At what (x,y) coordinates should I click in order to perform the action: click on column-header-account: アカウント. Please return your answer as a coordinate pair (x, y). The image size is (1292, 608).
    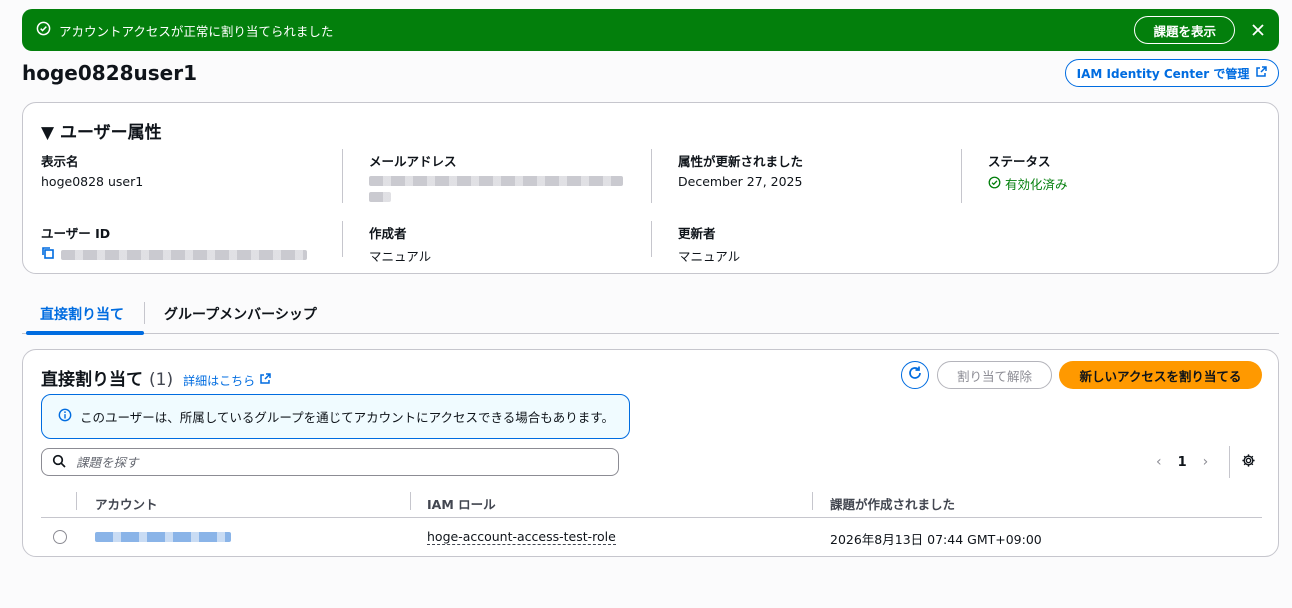
    Looking at the image, I should click on (126, 503).